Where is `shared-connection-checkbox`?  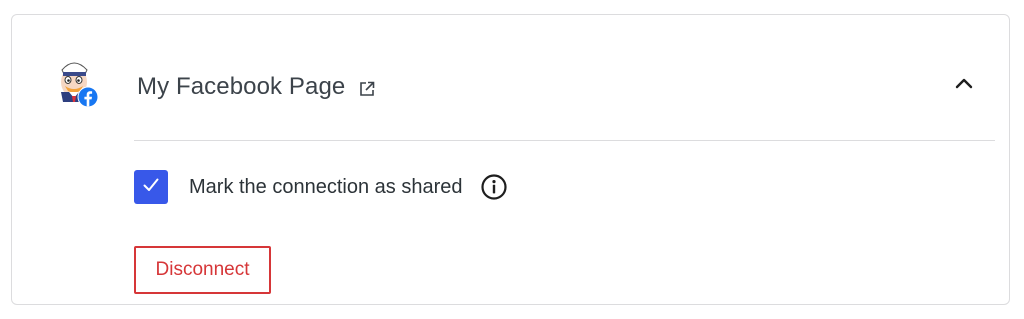
shared-connection-checkbox is located at coordinates (151, 187).